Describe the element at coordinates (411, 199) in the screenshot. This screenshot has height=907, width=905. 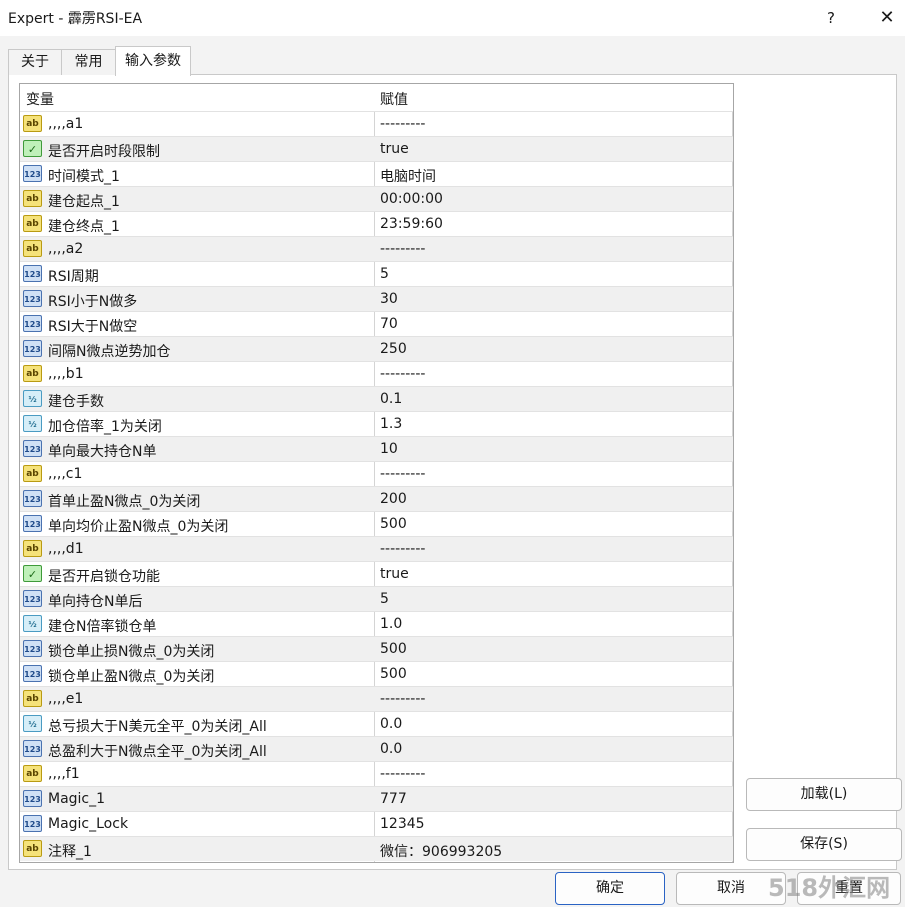
I see `param-value: 00:00:00` at that location.